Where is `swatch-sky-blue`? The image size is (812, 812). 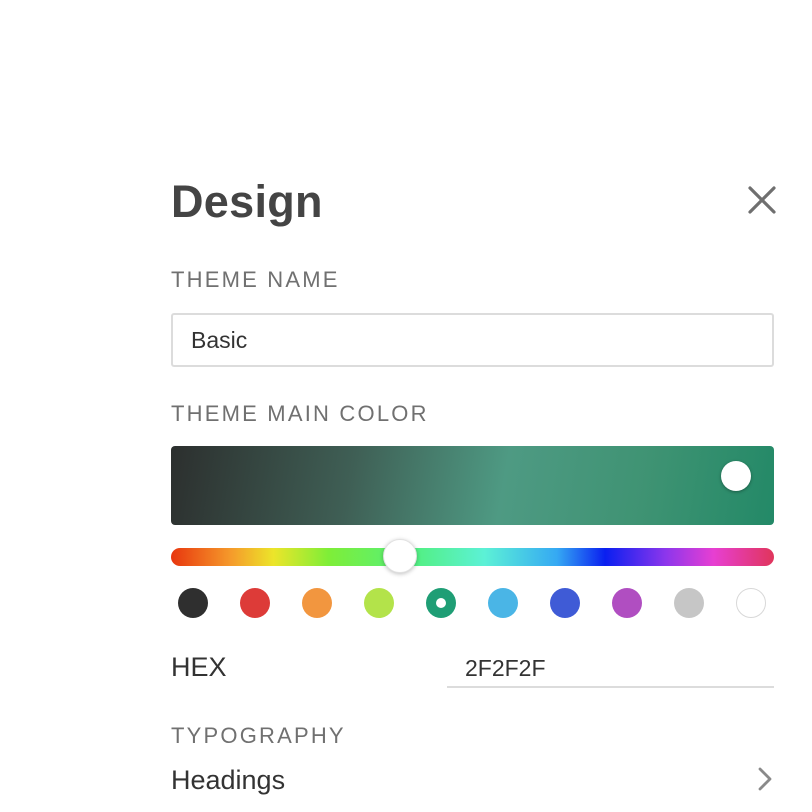 swatch-sky-blue is located at coordinates (503, 603).